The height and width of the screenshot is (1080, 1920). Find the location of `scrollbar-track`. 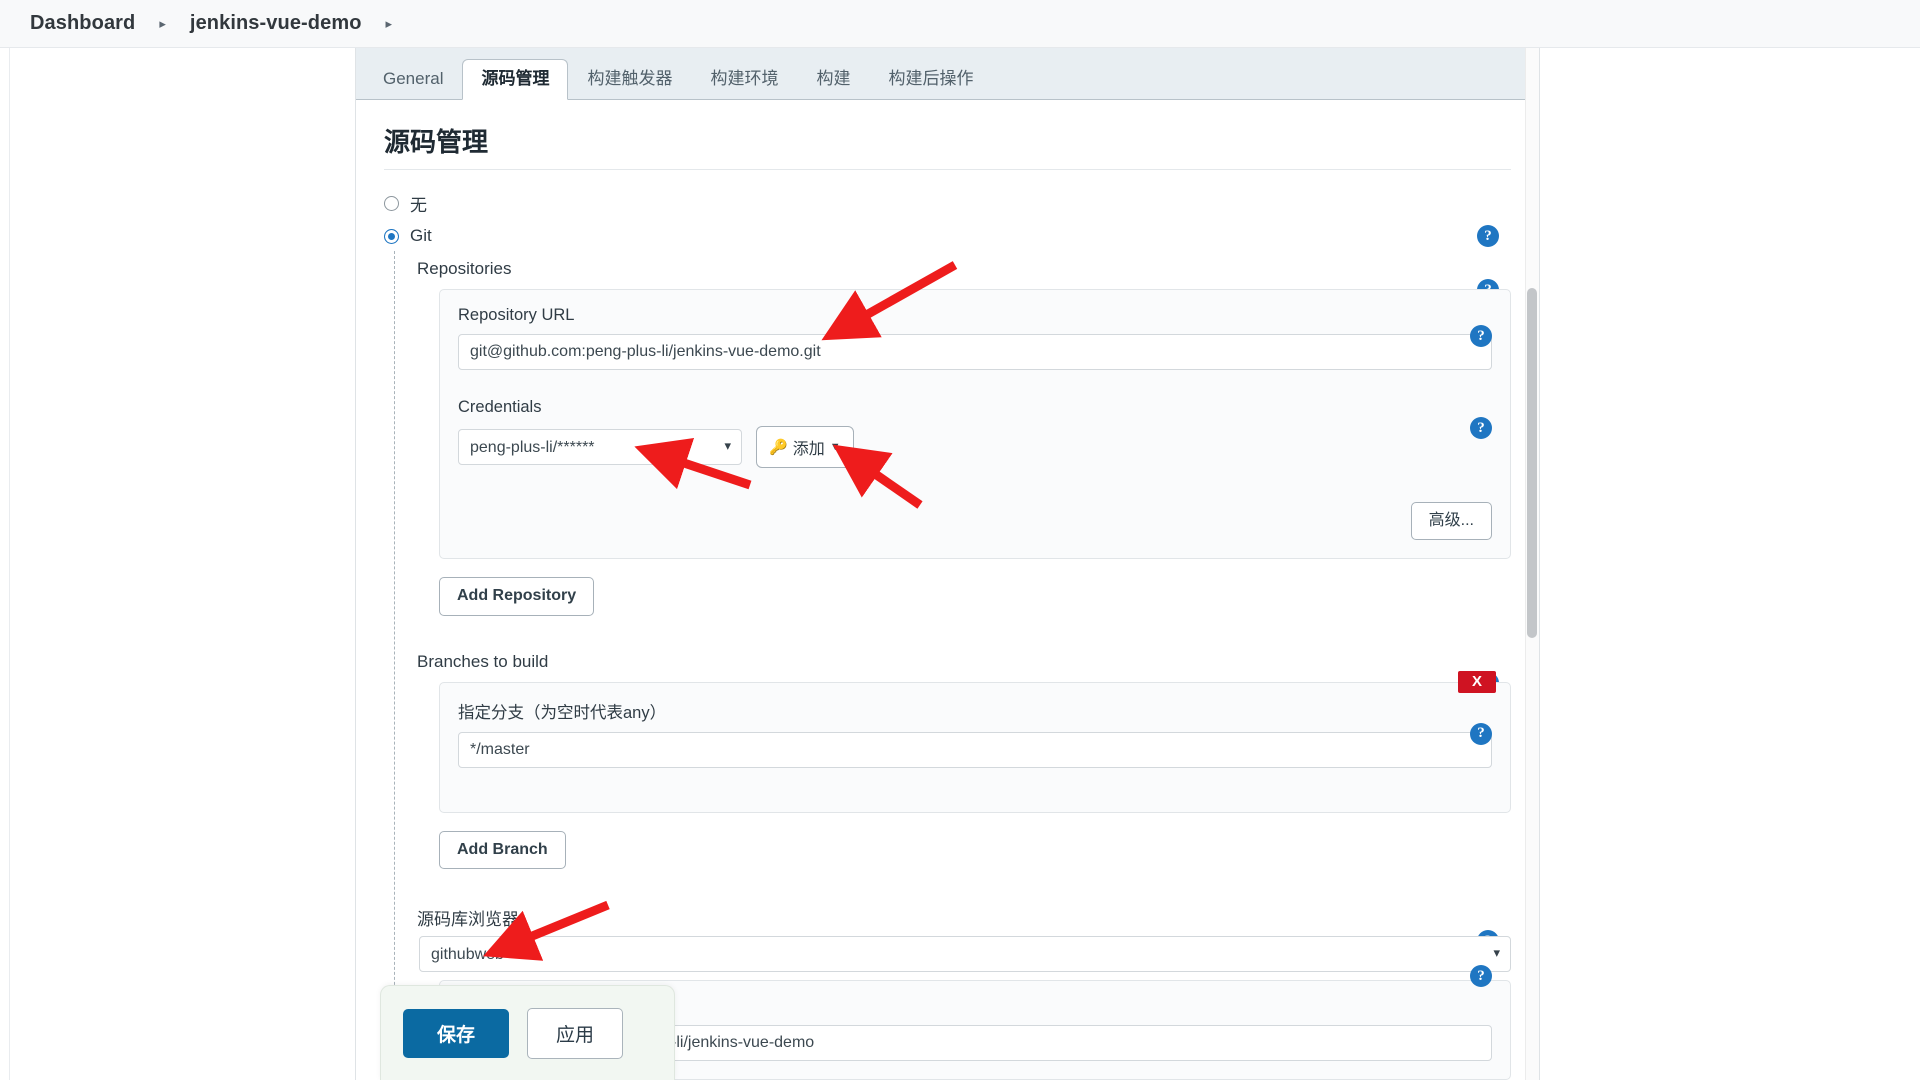

scrollbar-track is located at coordinates (1532, 564).